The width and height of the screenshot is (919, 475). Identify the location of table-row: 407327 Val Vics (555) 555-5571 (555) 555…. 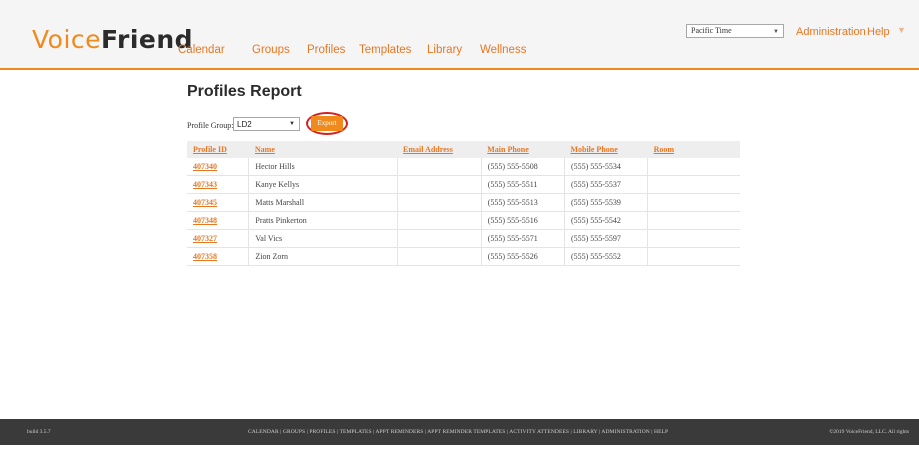
(463, 238).